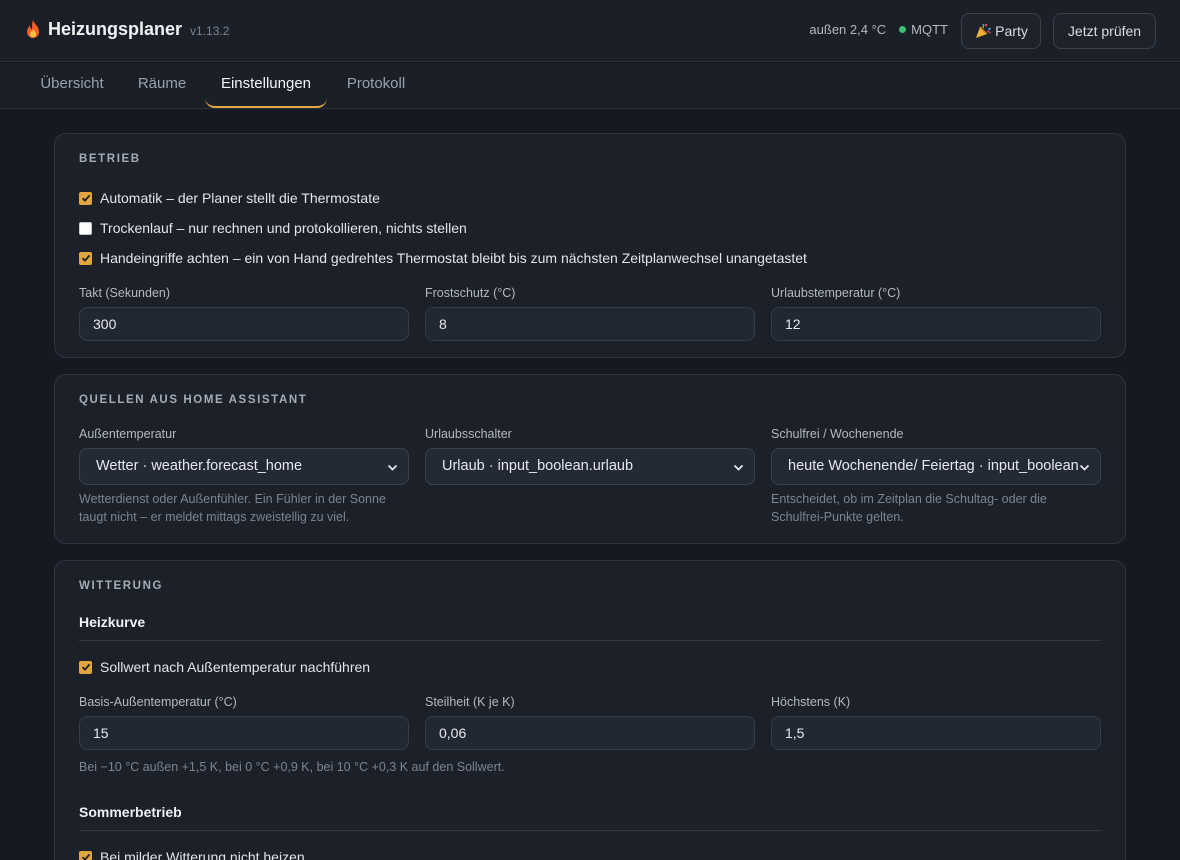 This screenshot has width=1180, height=860. What do you see at coordinates (590, 324) in the screenshot?
I see `frostschutz-input: 8` at bounding box center [590, 324].